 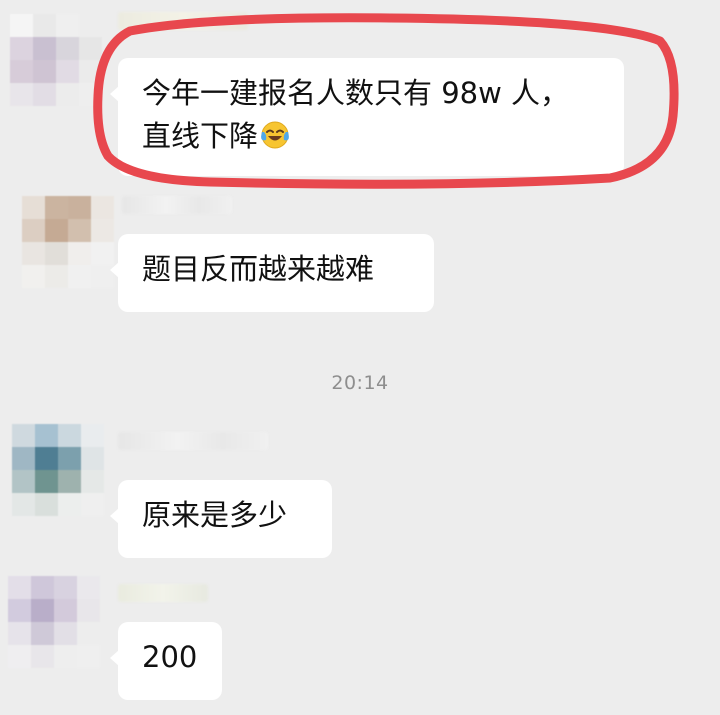 What do you see at coordinates (170, 657) in the screenshot?
I see `message-text: 200` at bounding box center [170, 657].